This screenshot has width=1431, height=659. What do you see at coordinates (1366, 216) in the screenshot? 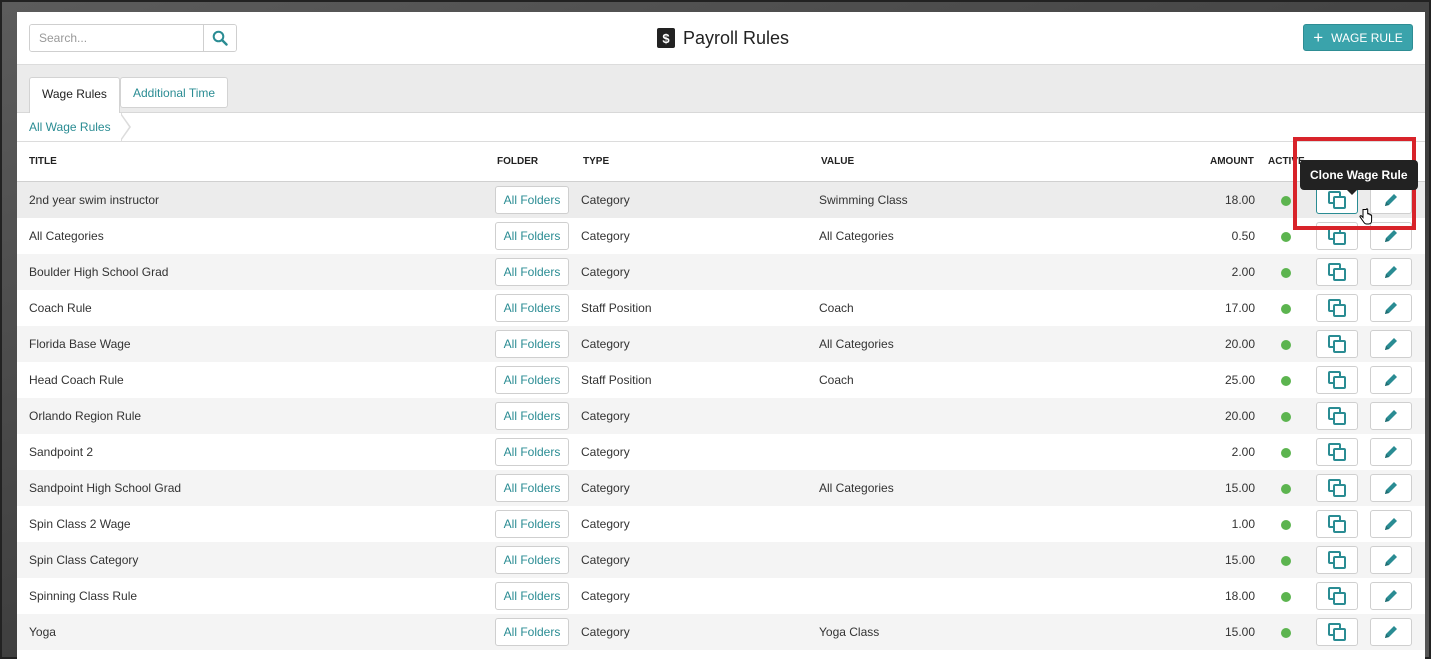
I see `hand-cursor-icon` at bounding box center [1366, 216].